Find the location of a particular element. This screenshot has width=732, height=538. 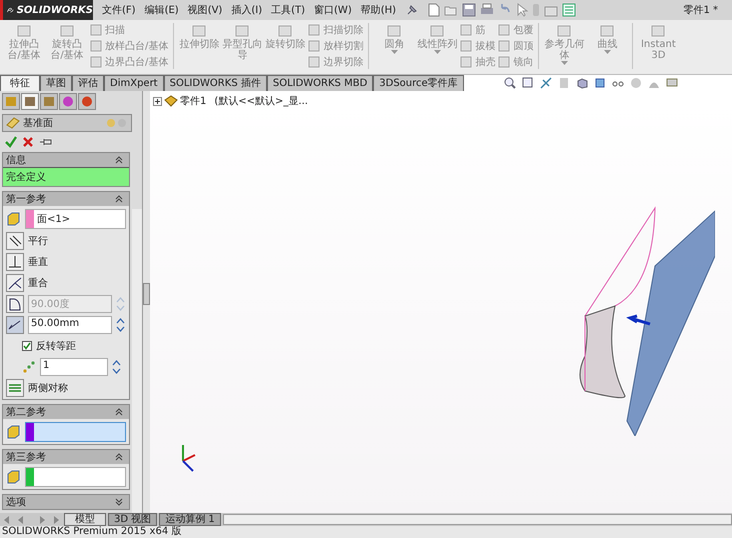

pin-icon is located at coordinates (412, 10).